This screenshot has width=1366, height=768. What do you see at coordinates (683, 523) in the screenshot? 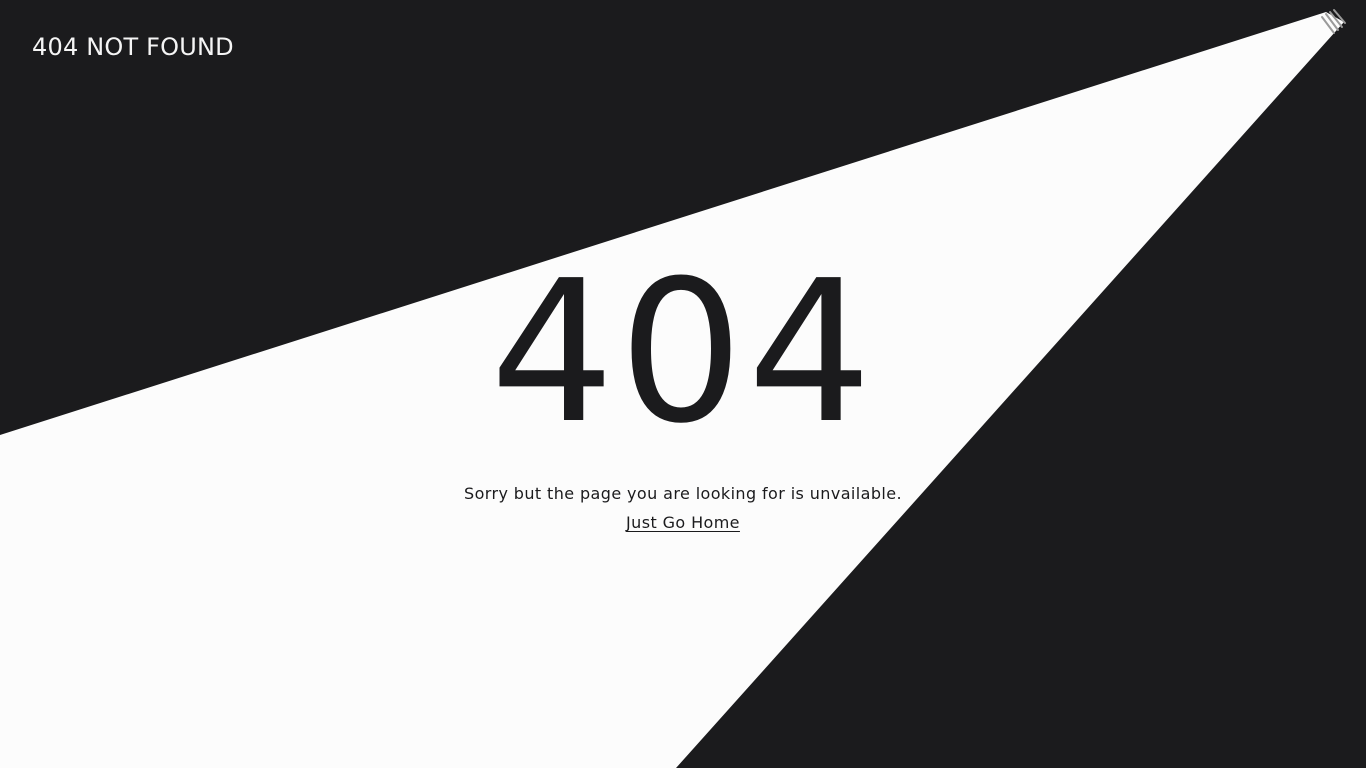
I see `home-link: Just Go Home` at bounding box center [683, 523].